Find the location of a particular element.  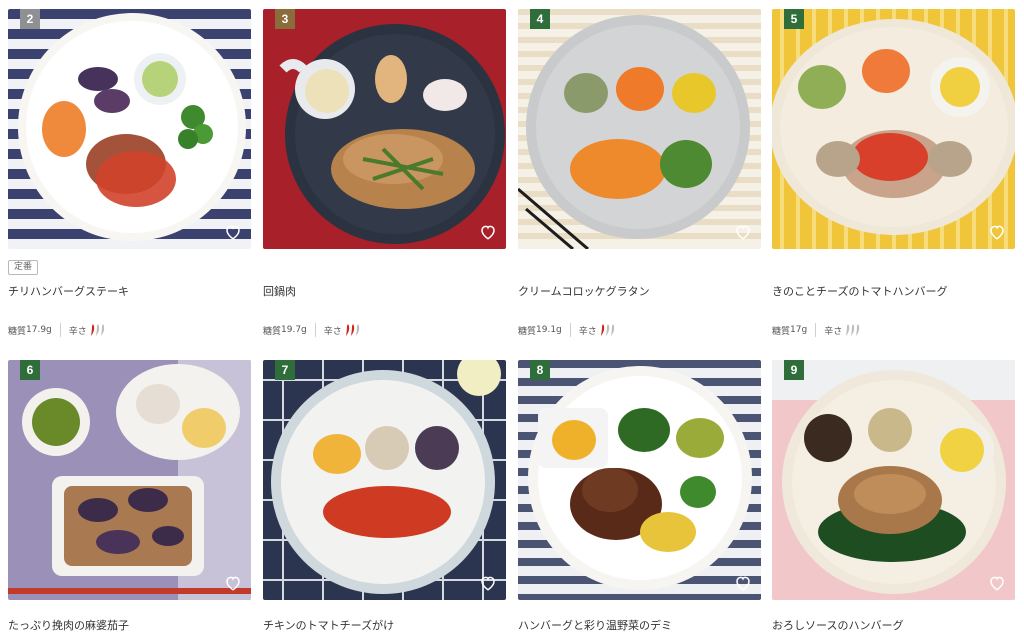

product-photo: 2 is located at coordinates (129, 129).